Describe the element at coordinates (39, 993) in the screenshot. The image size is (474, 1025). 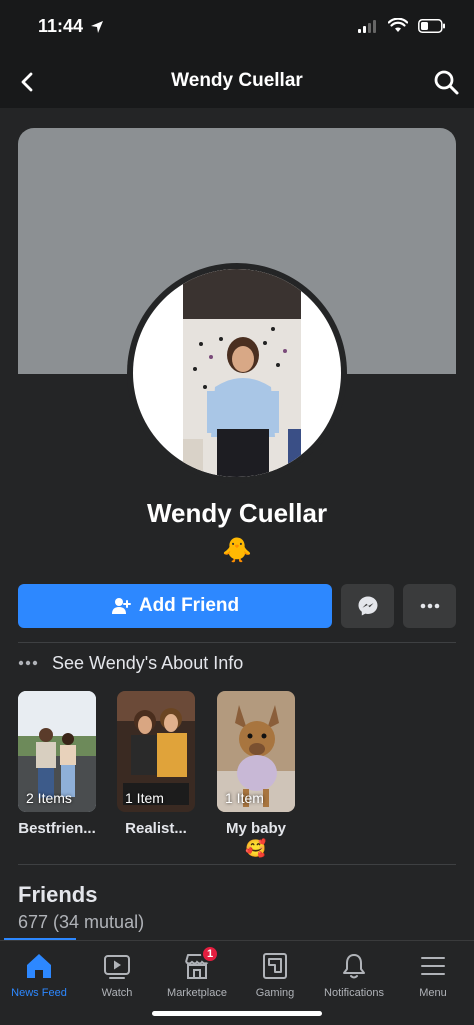
I see `tab-label: News Feed` at that location.